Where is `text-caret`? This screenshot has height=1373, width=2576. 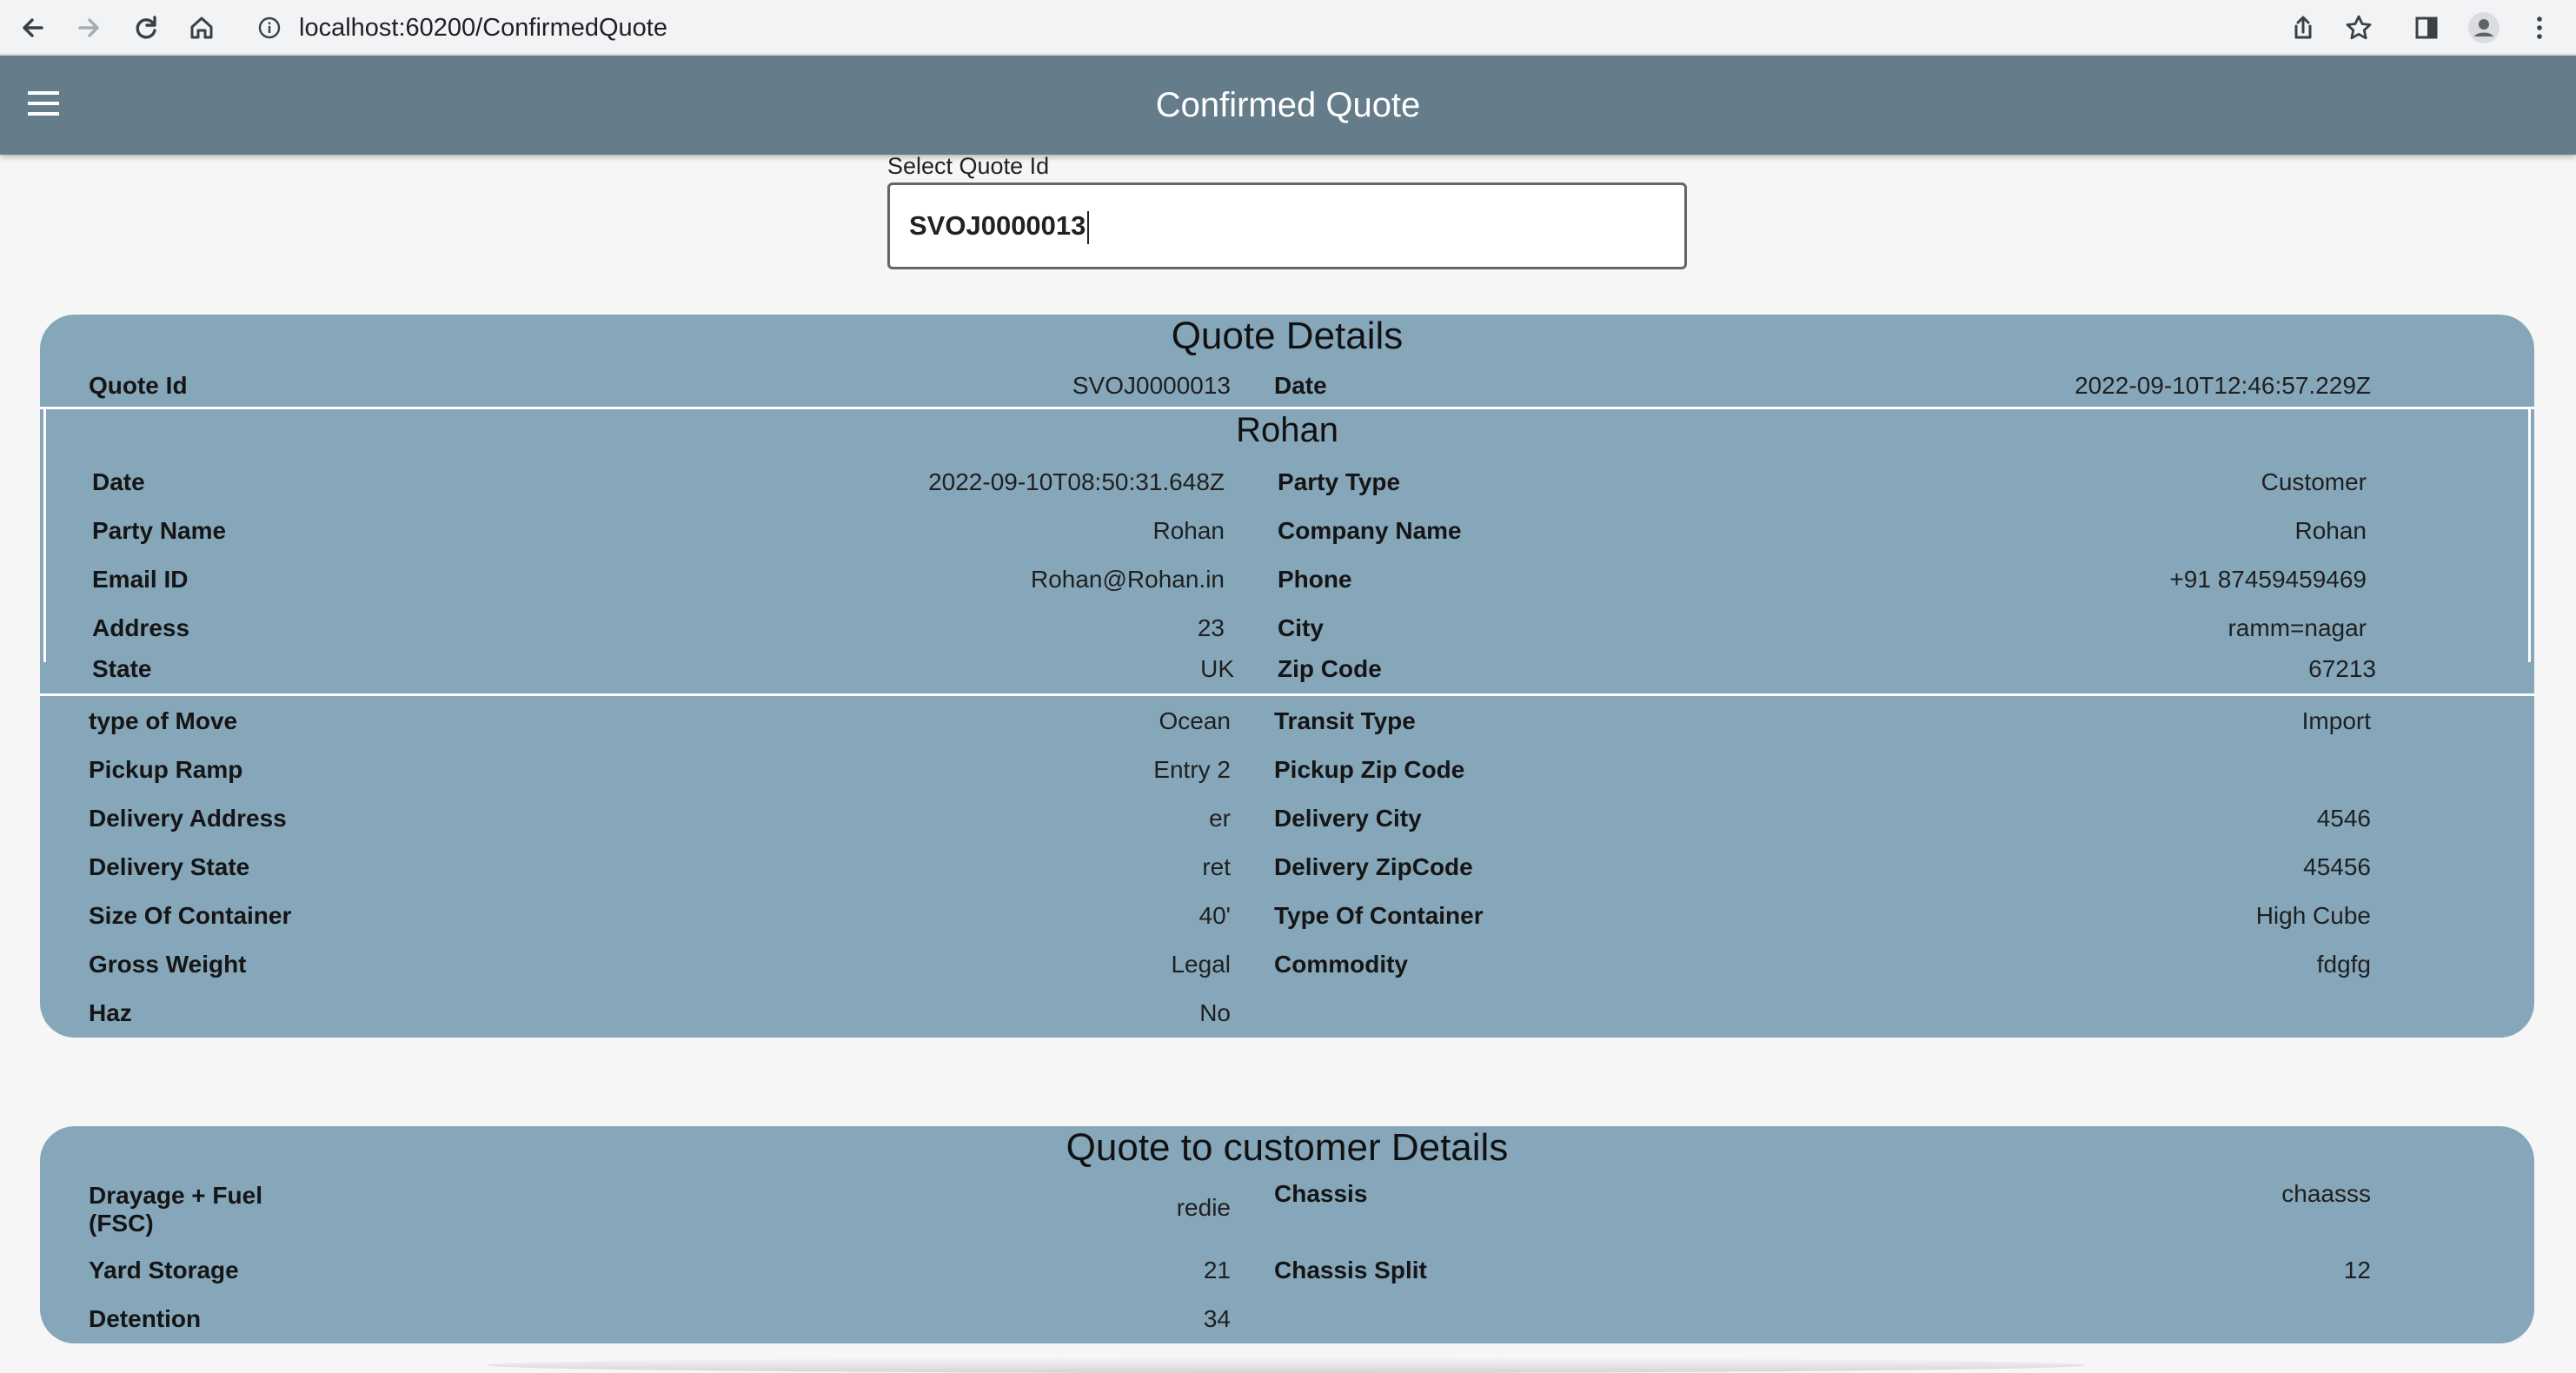
text-caret is located at coordinates (1088, 227).